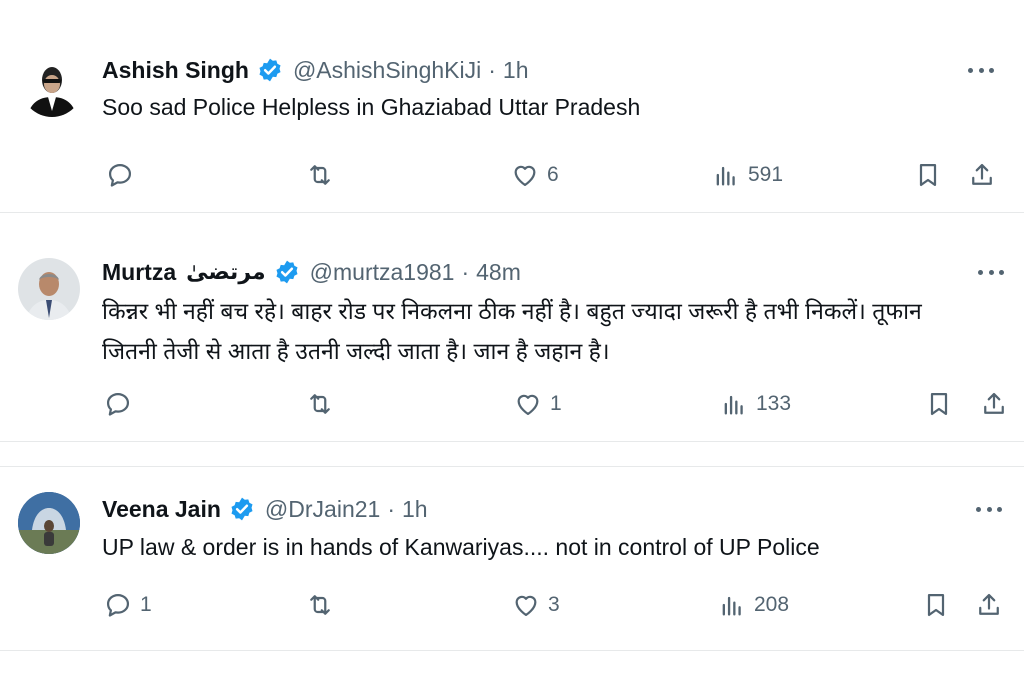  I want to click on author-name: Veena Jain, so click(161, 509).